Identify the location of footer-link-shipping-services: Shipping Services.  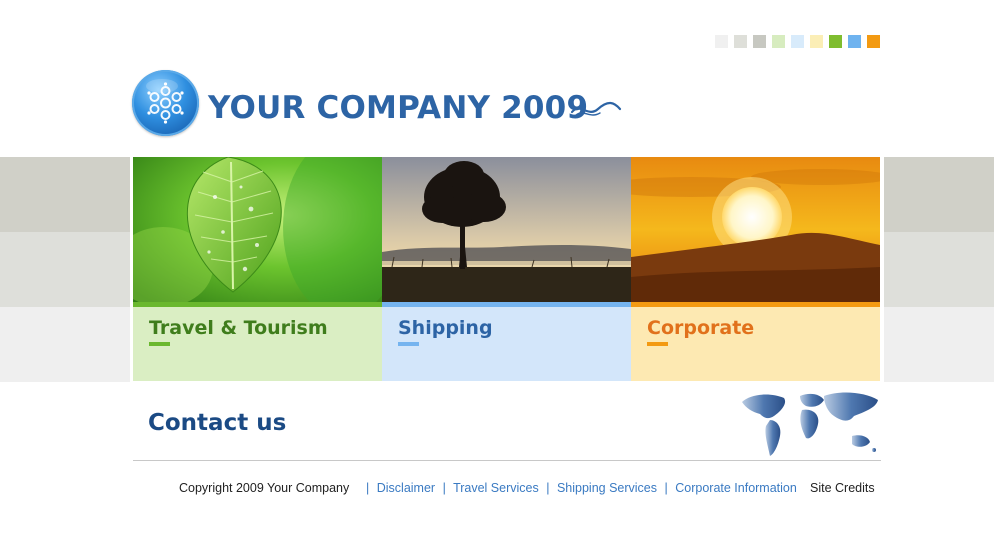
(607, 488).